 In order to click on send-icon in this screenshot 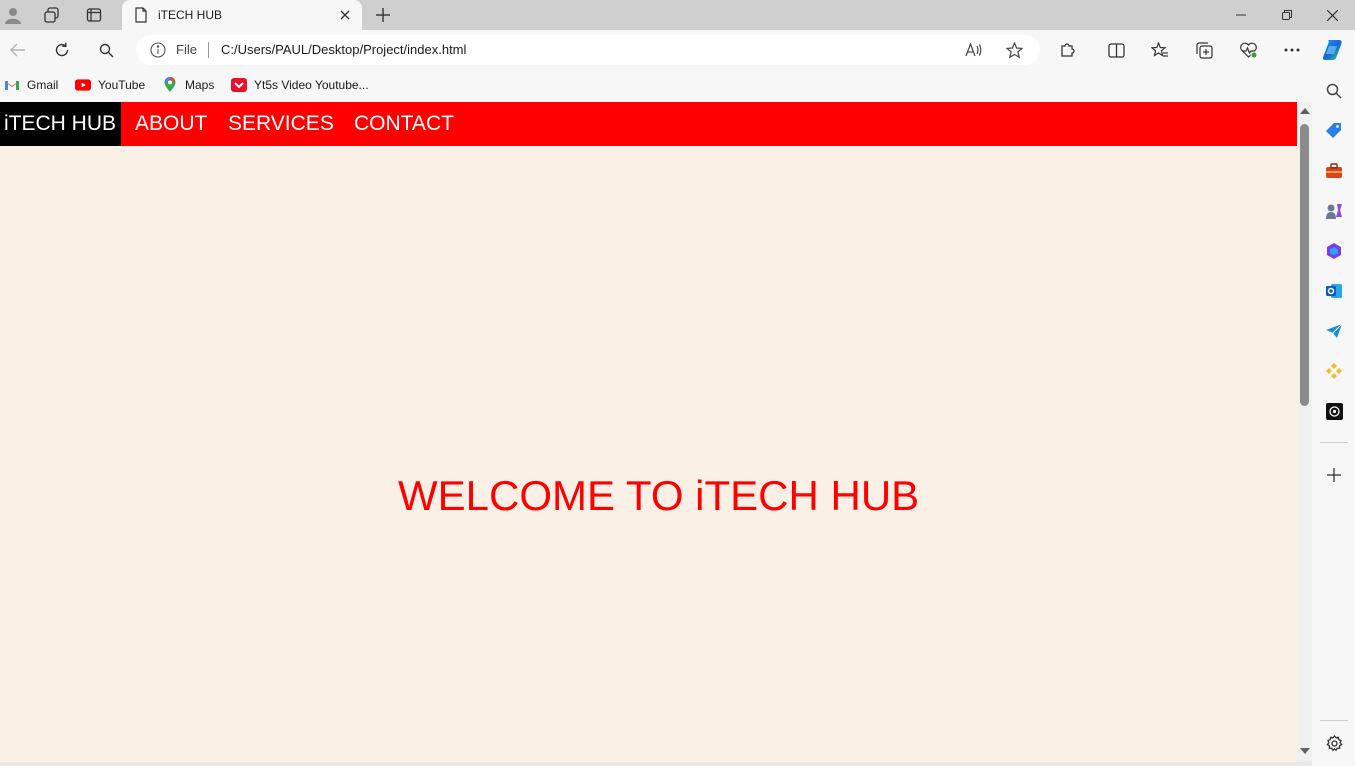, I will do `click(1334, 331)`.